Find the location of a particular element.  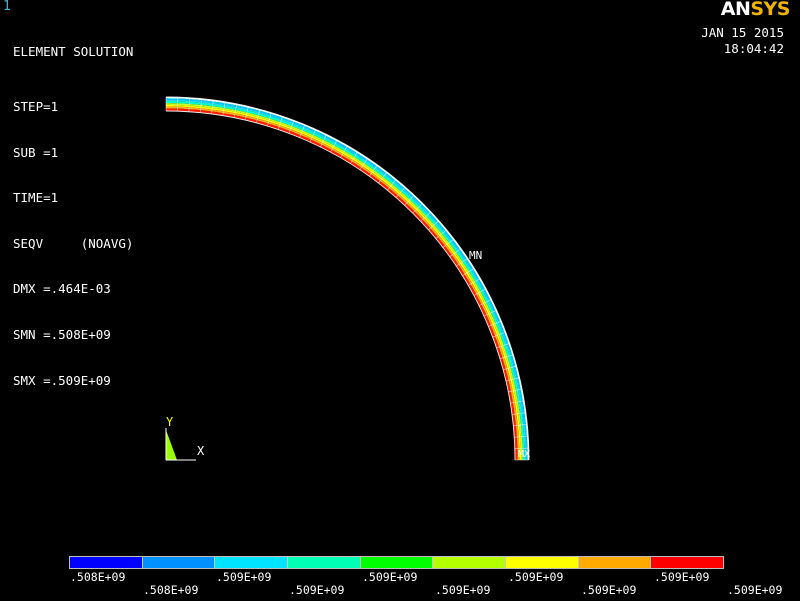

min-marker-label: MN is located at coordinates (475, 255).